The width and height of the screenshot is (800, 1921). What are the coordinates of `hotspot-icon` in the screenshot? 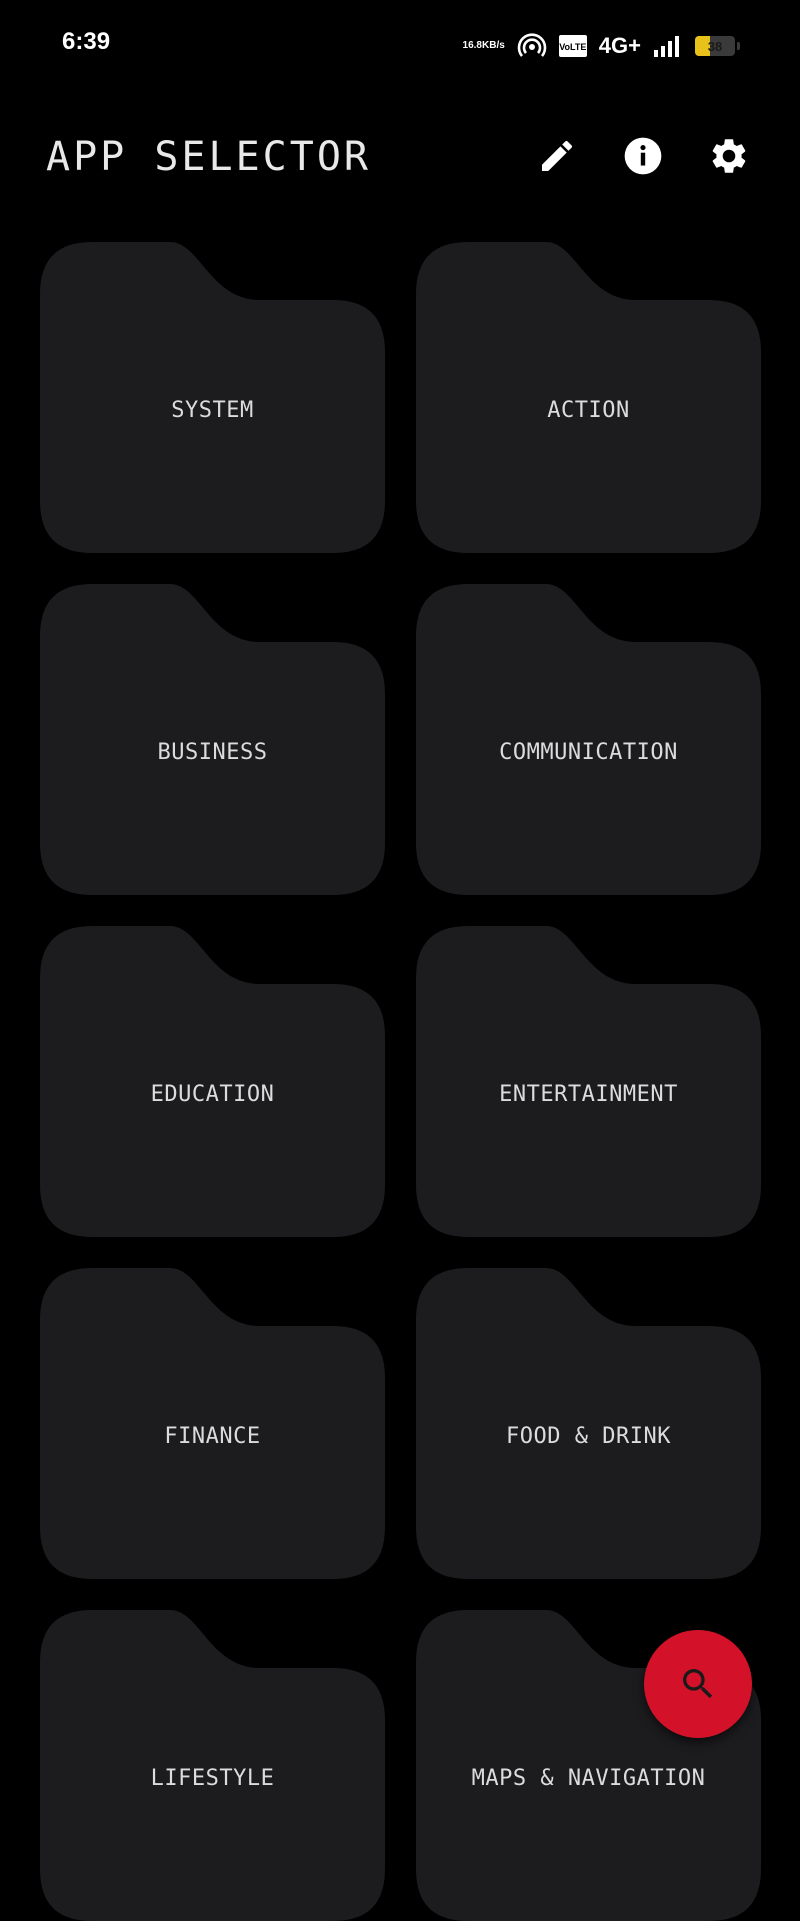 It's located at (532, 46).